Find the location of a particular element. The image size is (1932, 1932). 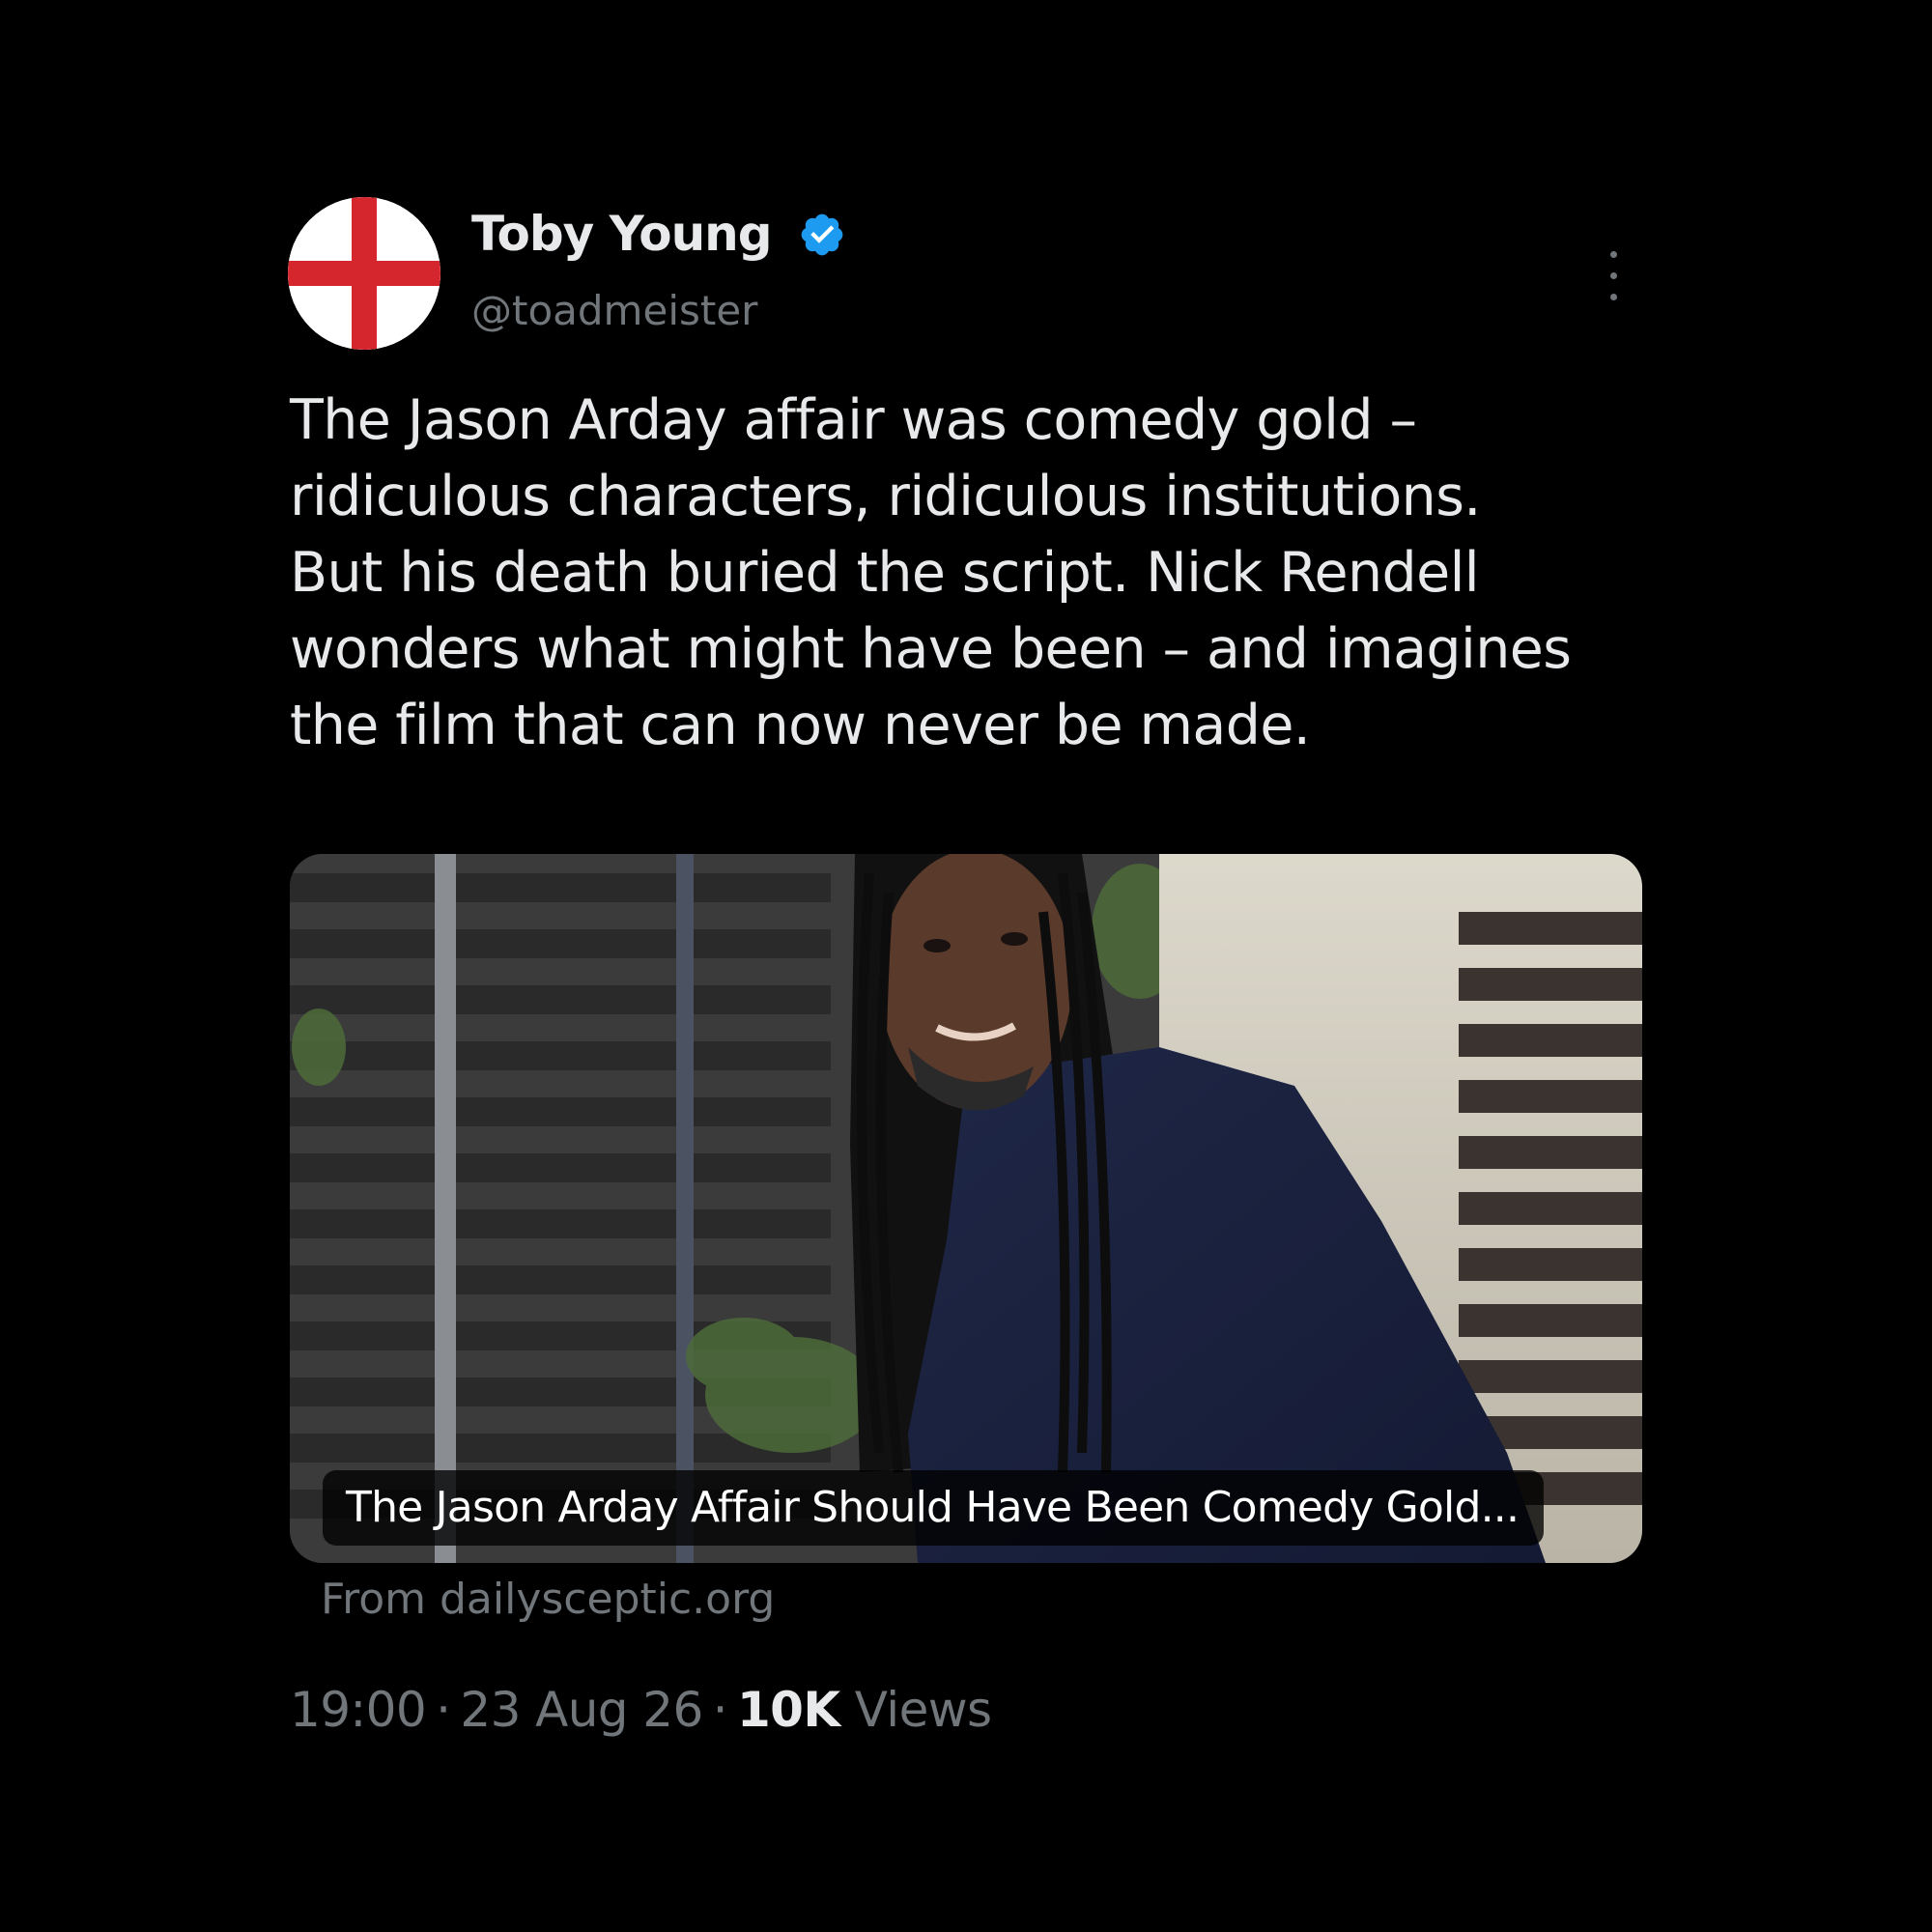

author-display-name: Toby Young is located at coordinates (622, 234).